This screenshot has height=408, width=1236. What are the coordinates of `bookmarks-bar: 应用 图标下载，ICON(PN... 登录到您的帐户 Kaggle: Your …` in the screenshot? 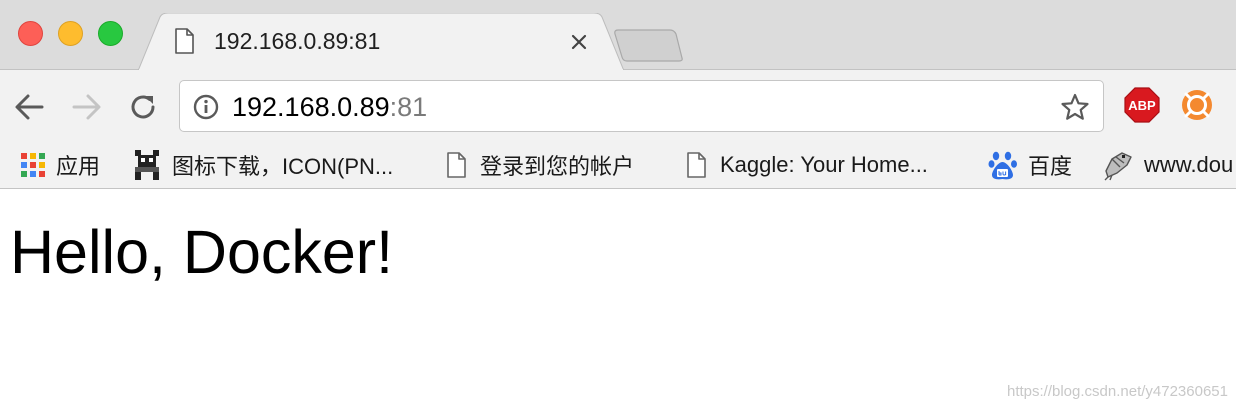 It's located at (618, 165).